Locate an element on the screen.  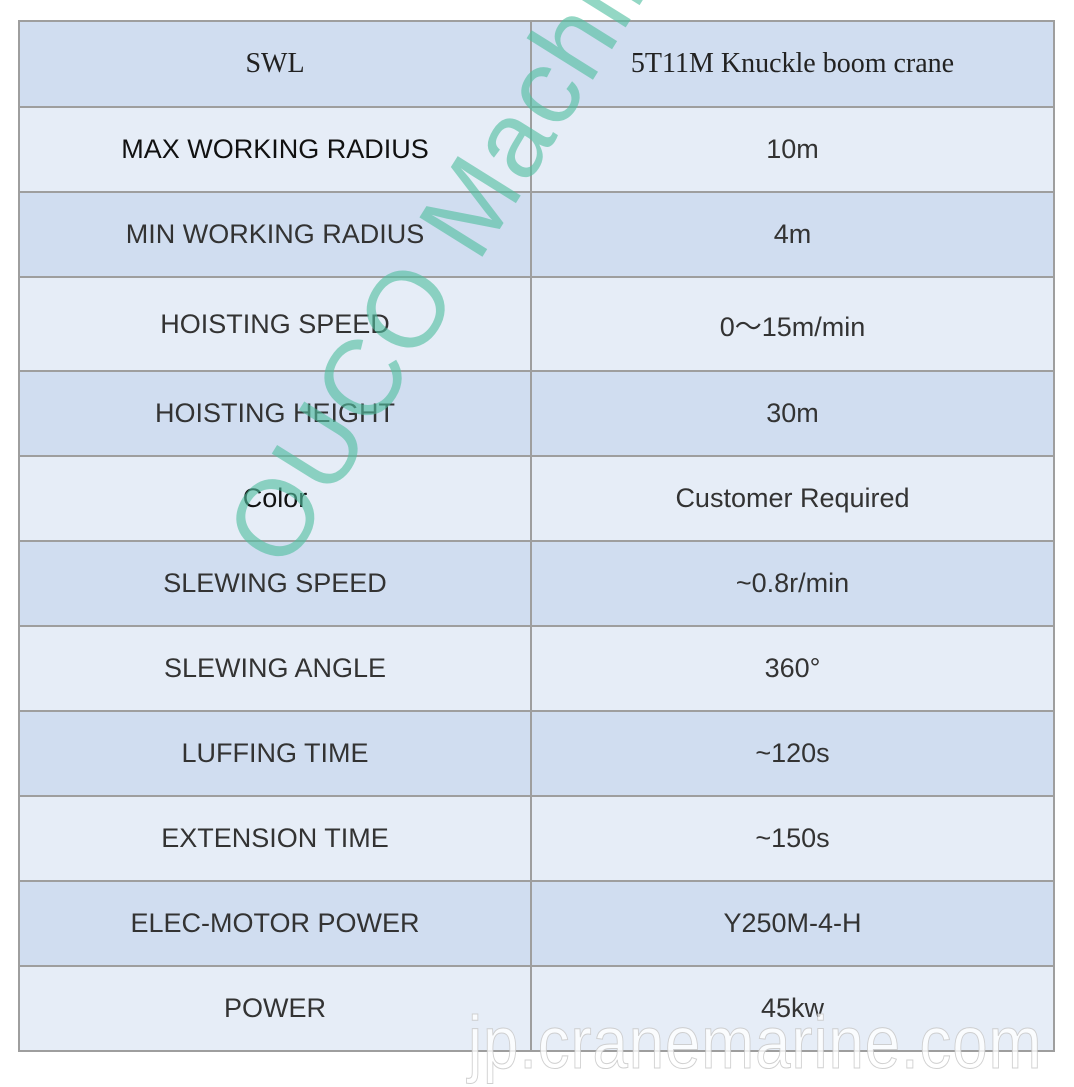
row-label: HOISTING HEIGHT is located at coordinates (275, 413).